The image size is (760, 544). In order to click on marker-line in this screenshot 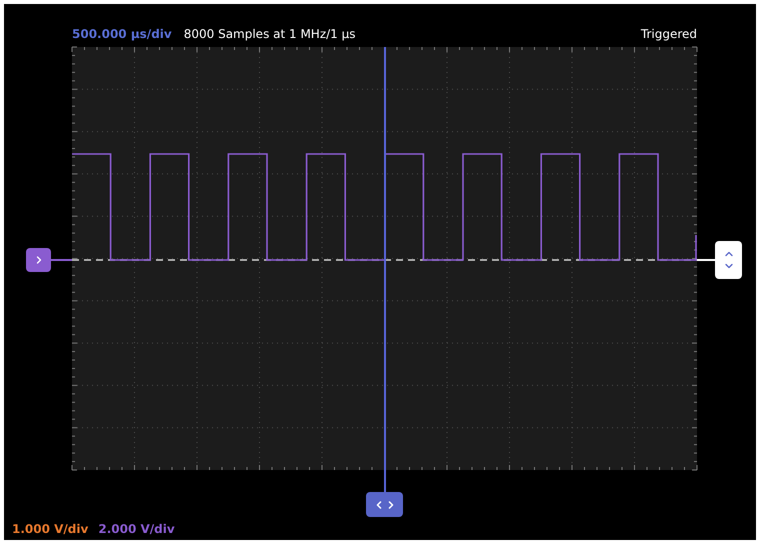, I will do `click(61, 260)`.